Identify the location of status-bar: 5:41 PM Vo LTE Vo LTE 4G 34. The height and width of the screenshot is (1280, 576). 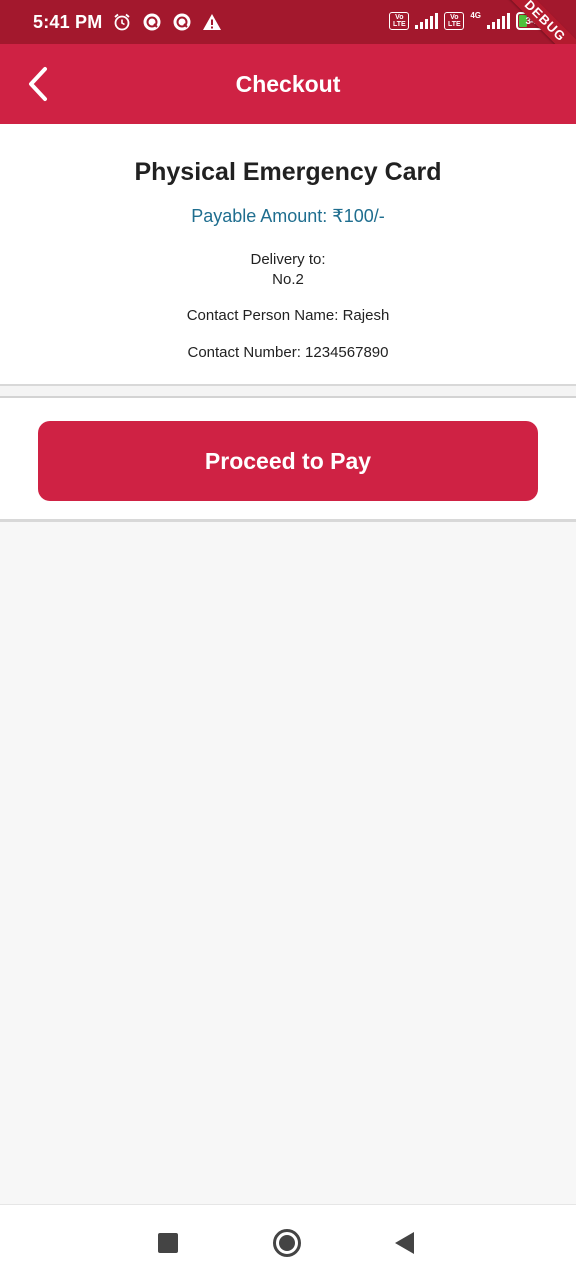
(288, 22).